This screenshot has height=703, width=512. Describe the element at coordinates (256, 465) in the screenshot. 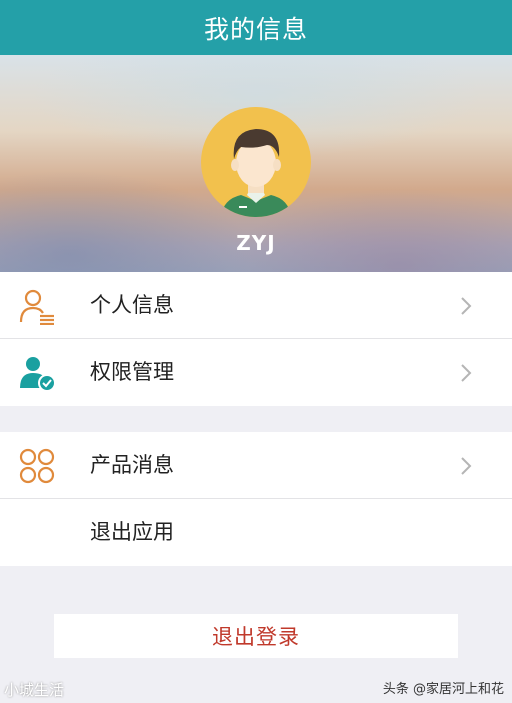

I see `menu-item-product-messages: 产品消息` at that location.